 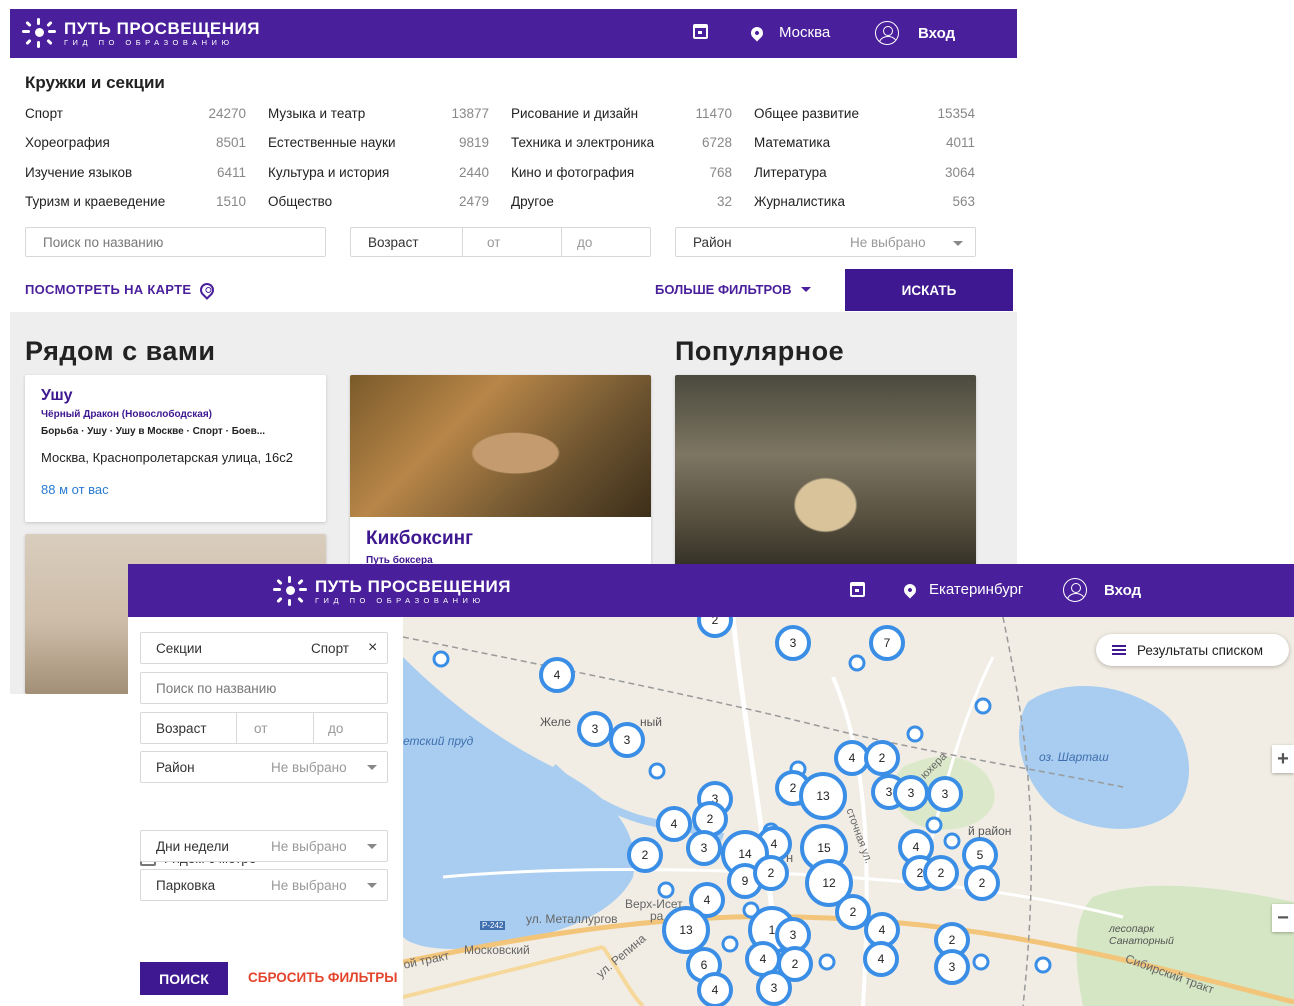 I want to click on category-link: Общество, so click(x=300, y=201).